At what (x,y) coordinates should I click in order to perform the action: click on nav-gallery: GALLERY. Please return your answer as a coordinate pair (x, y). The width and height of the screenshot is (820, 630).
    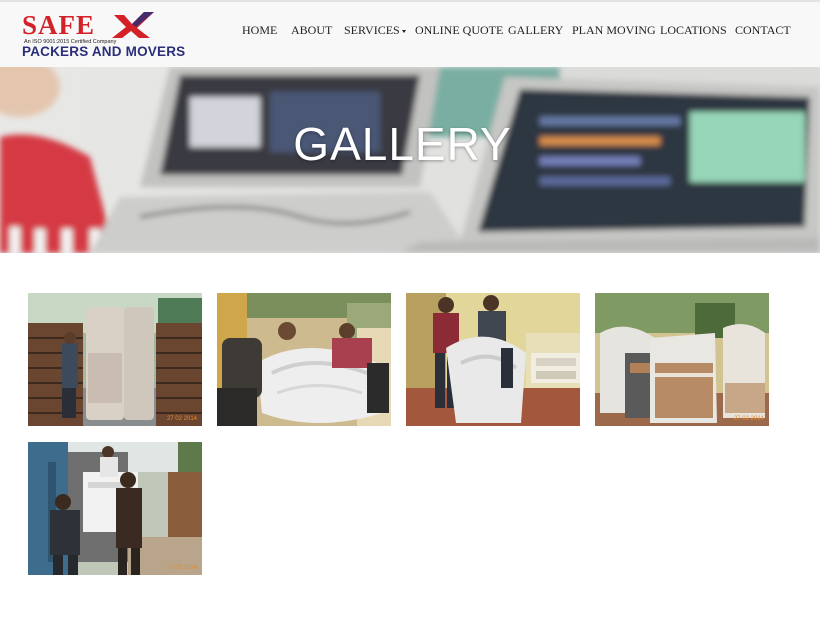
    Looking at the image, I should click on (535, 30).